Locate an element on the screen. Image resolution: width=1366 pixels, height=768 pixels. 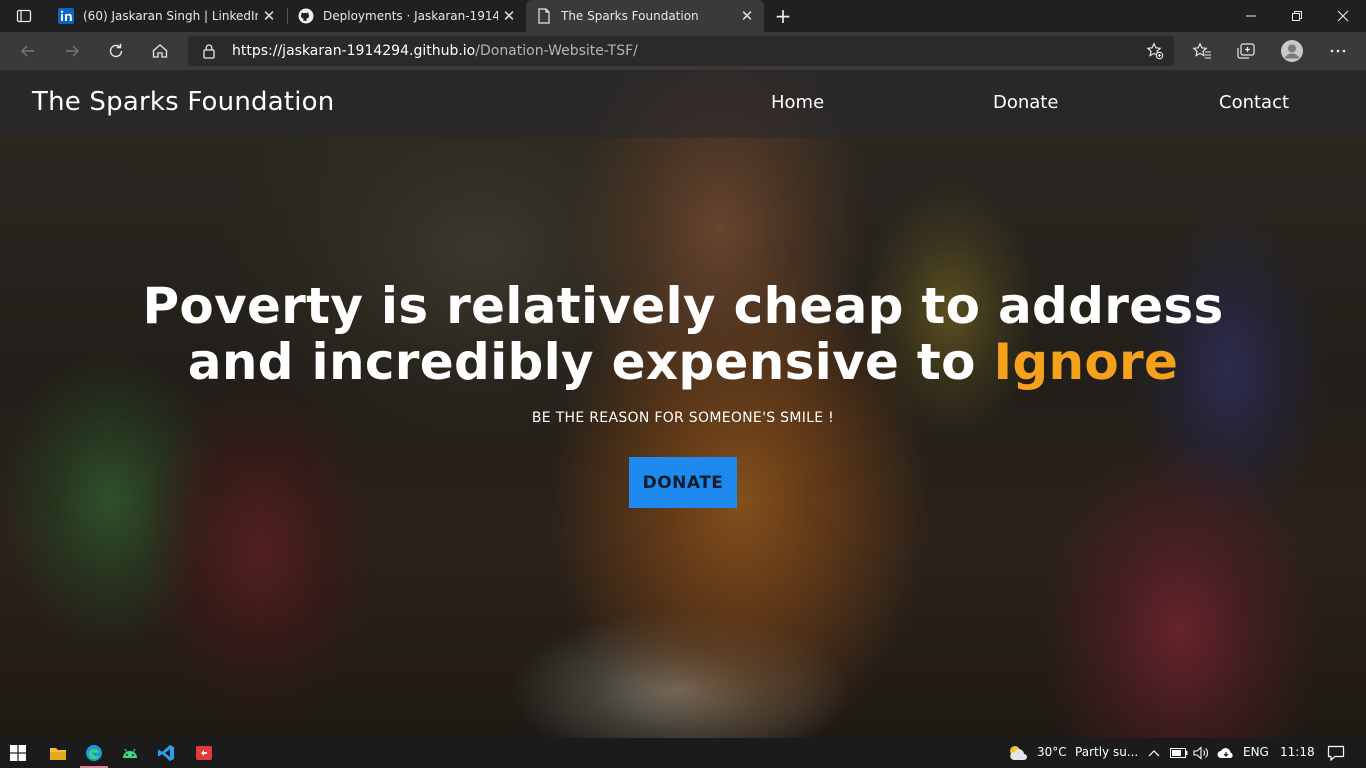
collections-icon is located at coordinates (1246, 51).